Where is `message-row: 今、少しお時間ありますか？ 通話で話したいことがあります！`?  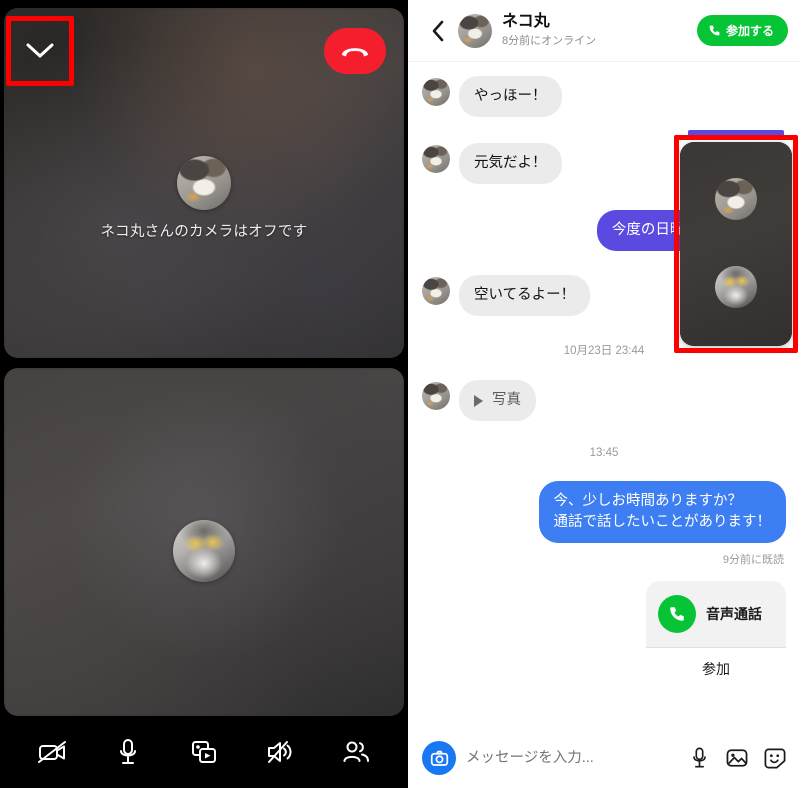
message-row: 今、少しお時間ありますか？ 通話で話したいことがあります！ is located at coordinates (604, 512).